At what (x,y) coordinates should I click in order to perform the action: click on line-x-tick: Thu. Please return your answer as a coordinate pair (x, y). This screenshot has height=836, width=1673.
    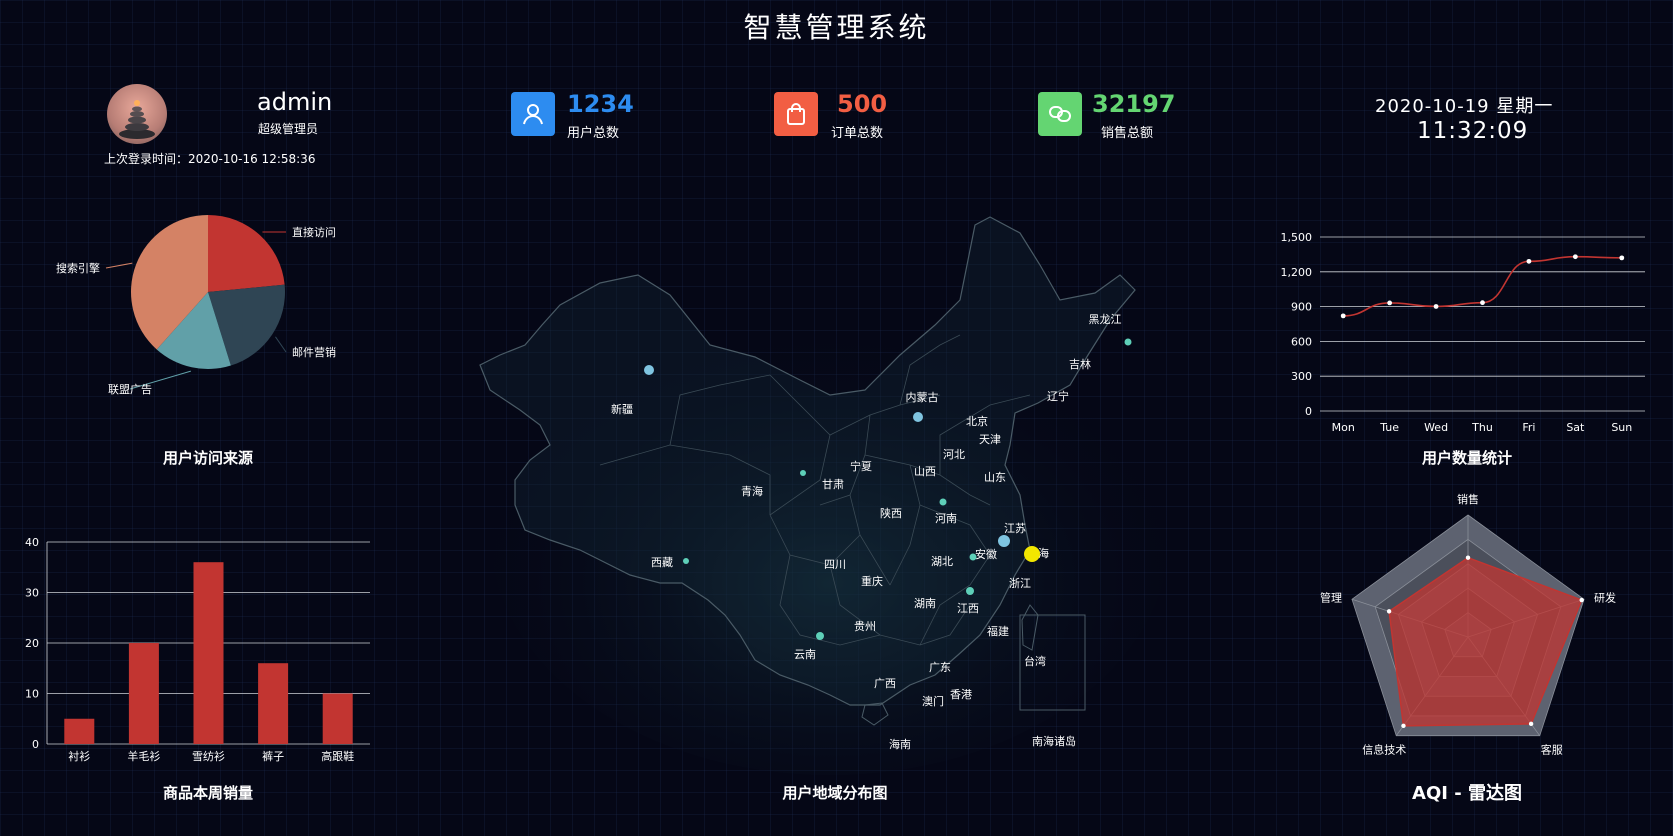
    Looking at the image, I should click on (1482, 427).